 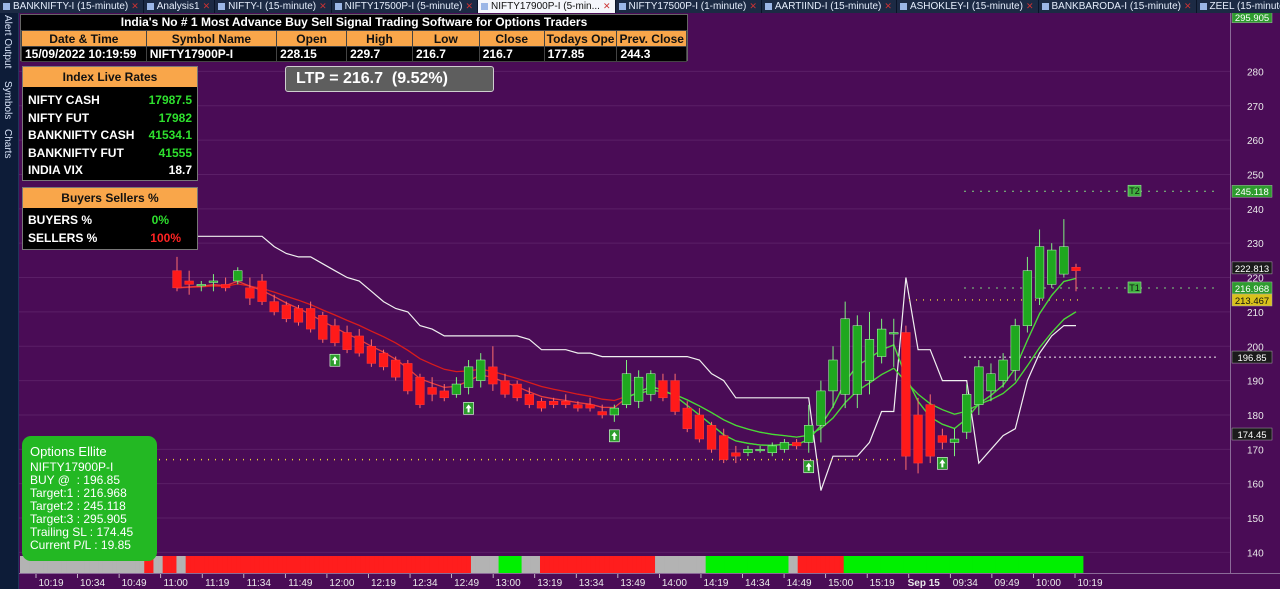 What do you see at coordinates (273, 6) in the screenshot?
I see `tab-2: NIFTY-I (15-minute) ✕` at bounding box center [273, 6].